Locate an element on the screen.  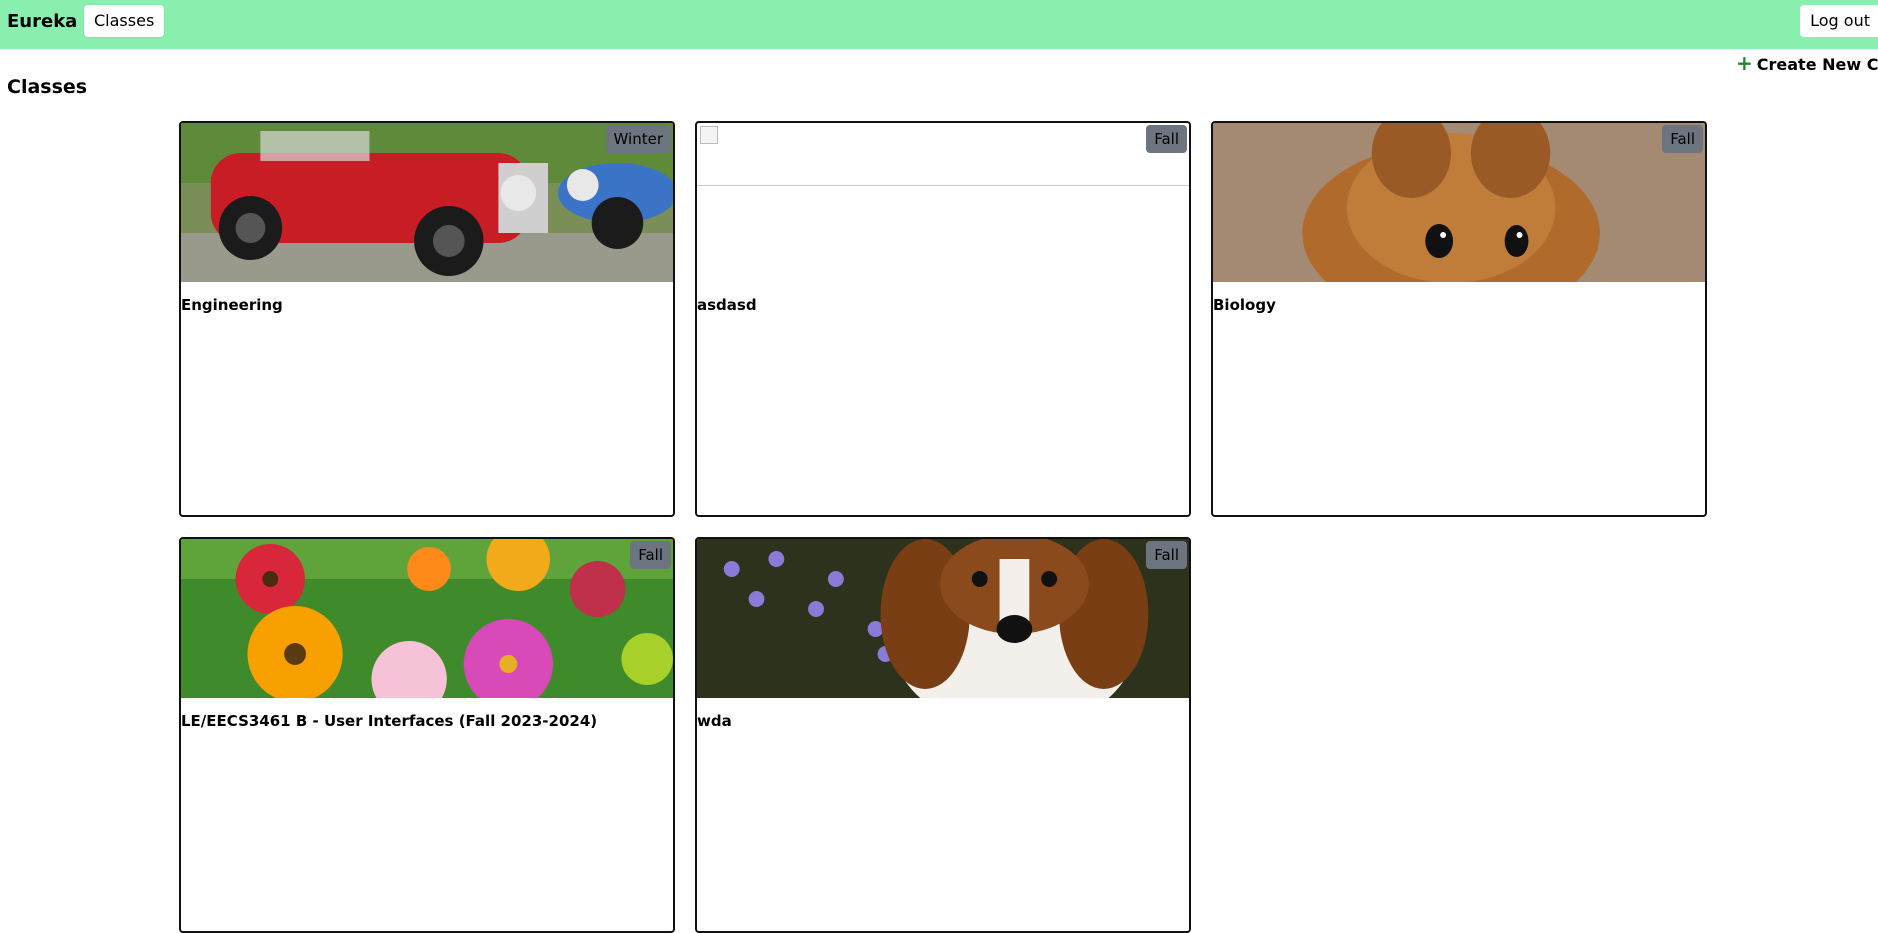
create-new-class-button: +Create New Class is located at coordinates (1807, 63).